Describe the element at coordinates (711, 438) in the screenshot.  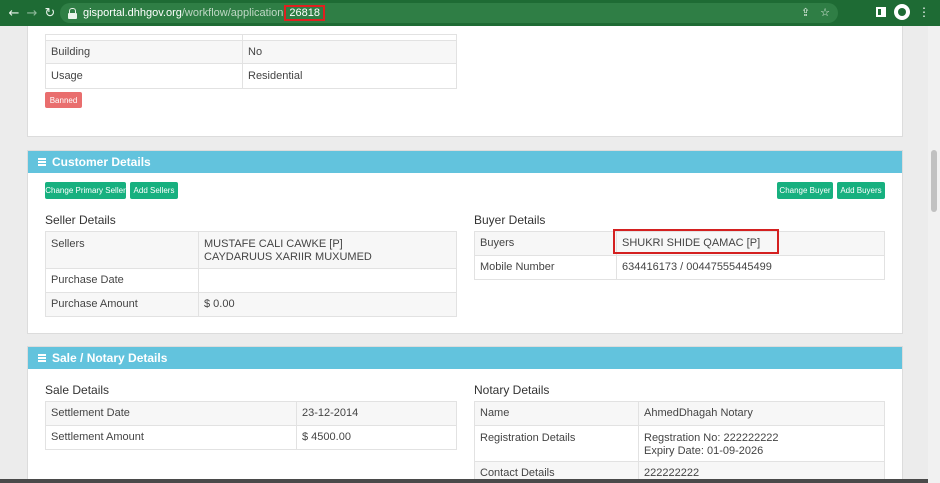
I see `registration-number: Regstration No: 222222222` at that location.